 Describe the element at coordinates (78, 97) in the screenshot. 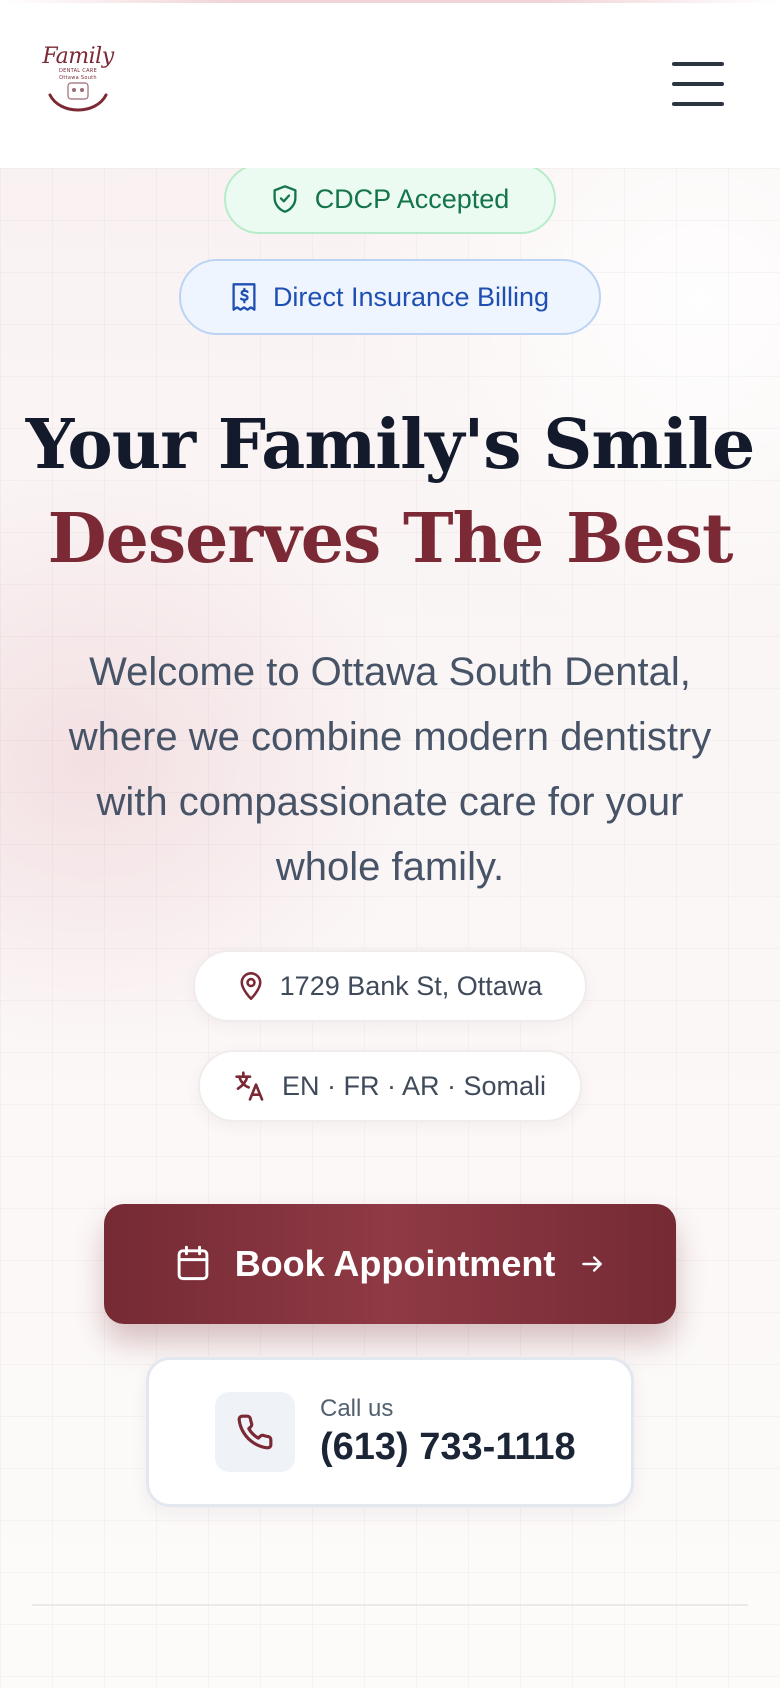

I see `logo-smile-emblem` at that location.